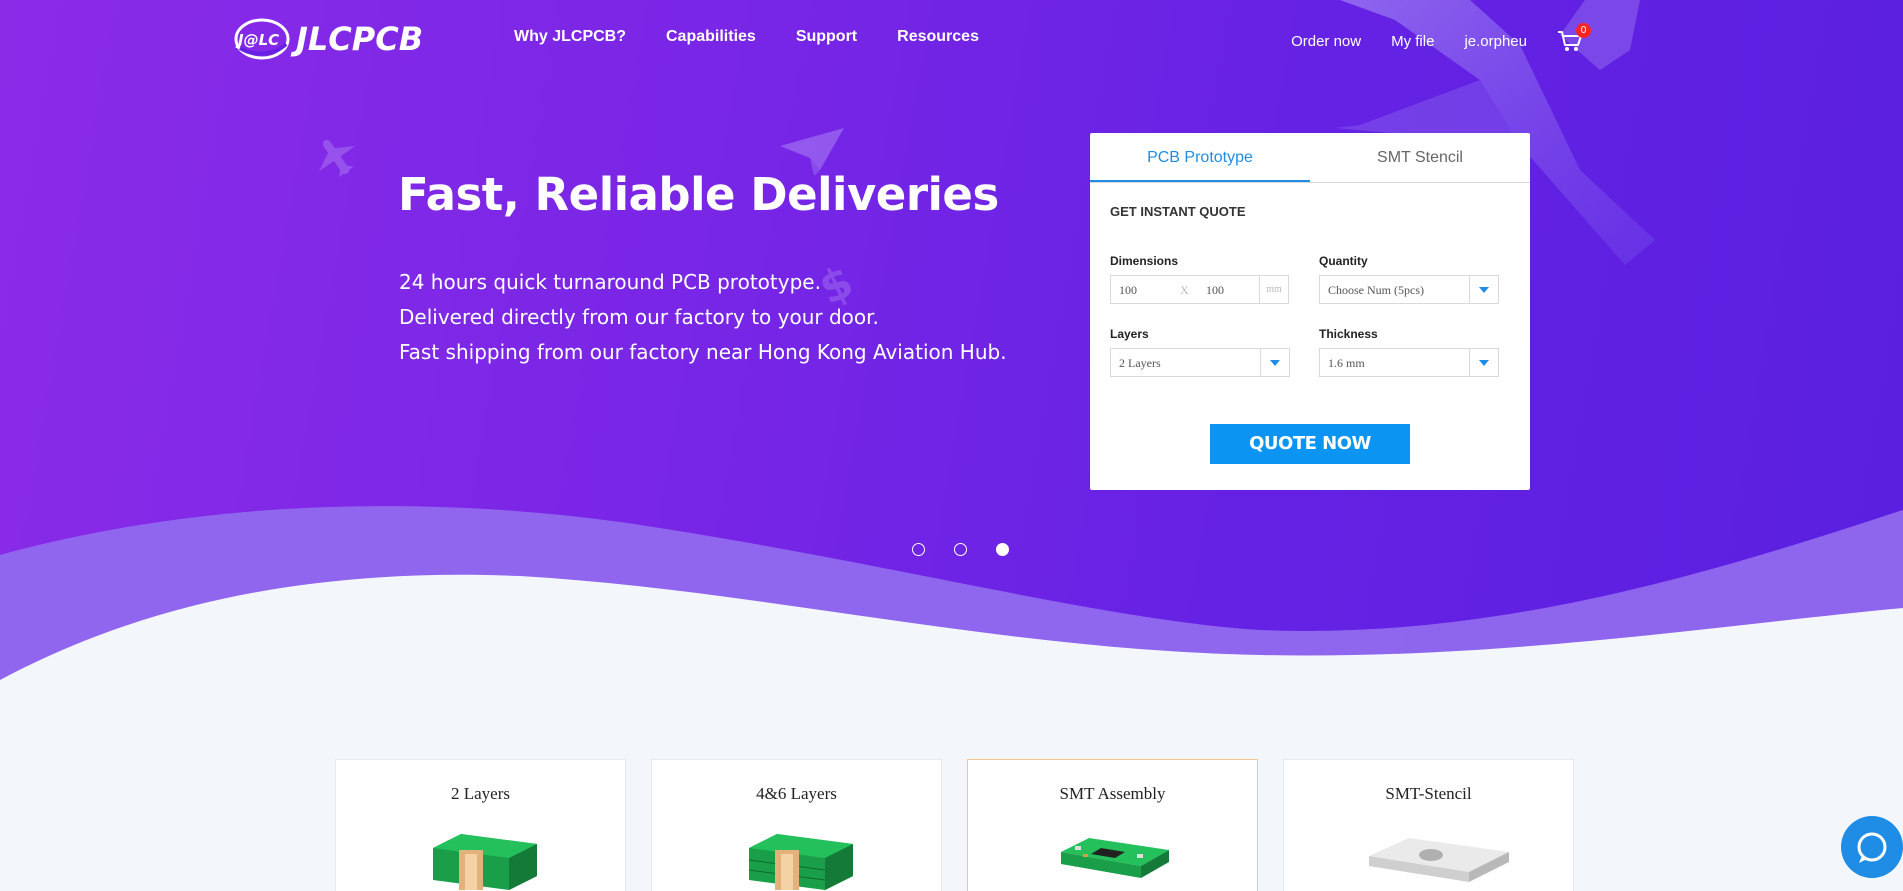 The width and height of the screenshot is (1903, 891). I want to click on hero-headline: Fast, Reliable Deliveries, so click(698, 194).